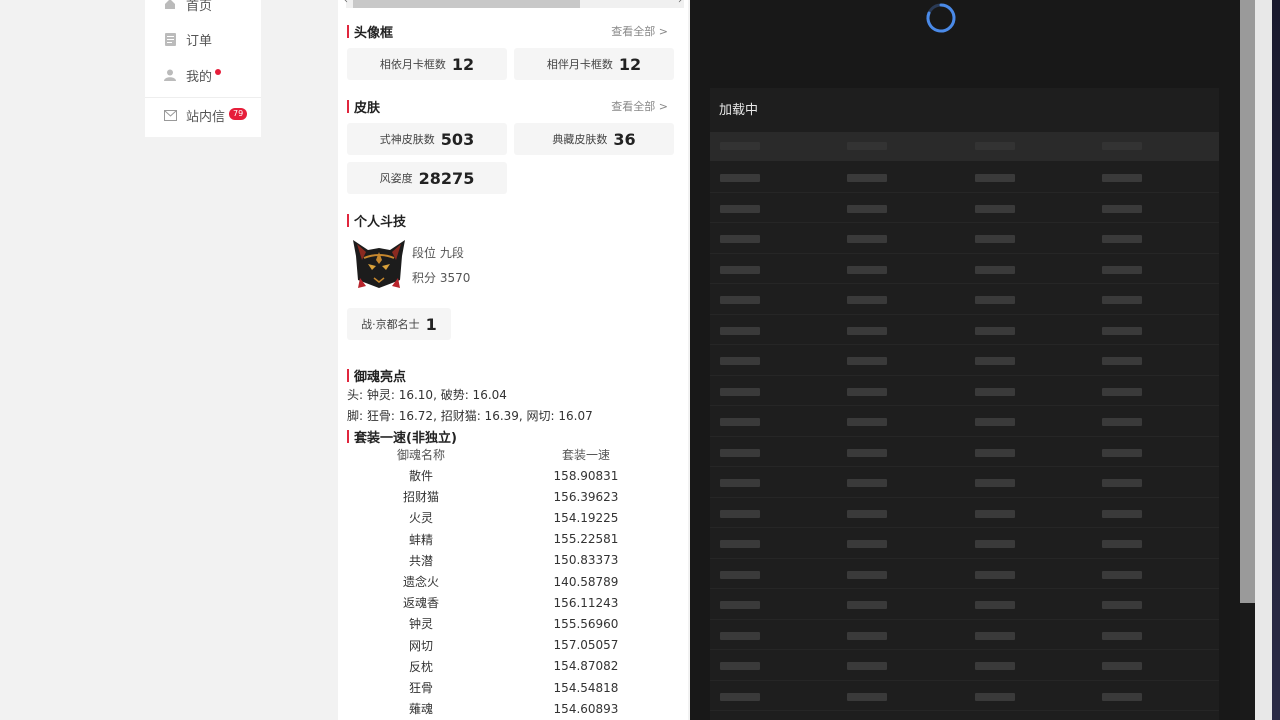 The width and height of the screenshot is (1280, 720). What do you see at coordinates (580, 139) in the screenshot?
I see `stat-label: 典藏皮肤数` at bounding box center [580, 139].